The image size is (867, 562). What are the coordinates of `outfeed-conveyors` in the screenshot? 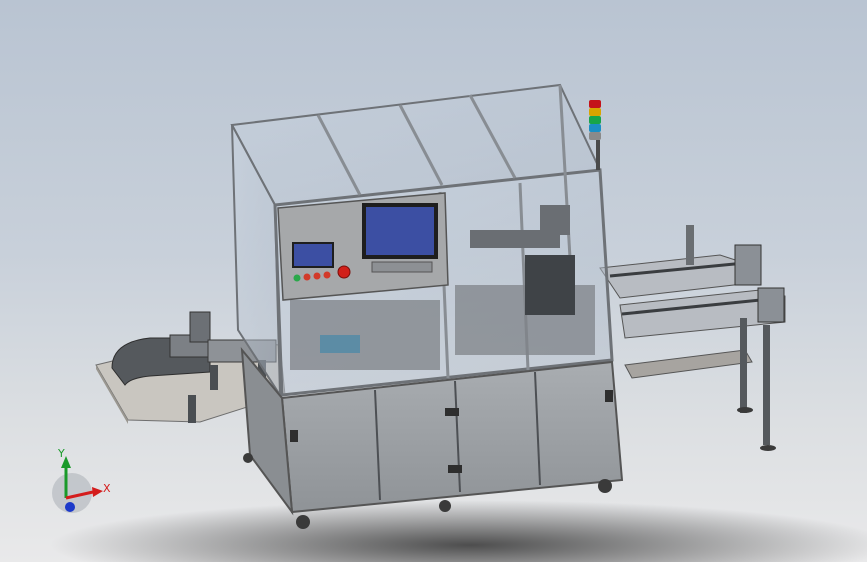 It's located at (692, 338).